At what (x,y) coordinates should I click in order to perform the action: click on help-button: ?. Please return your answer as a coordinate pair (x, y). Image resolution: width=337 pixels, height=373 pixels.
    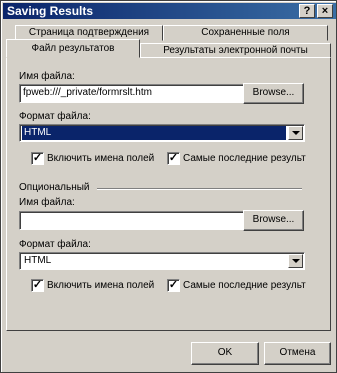
    Looking at the image, I should click on (307, 11).